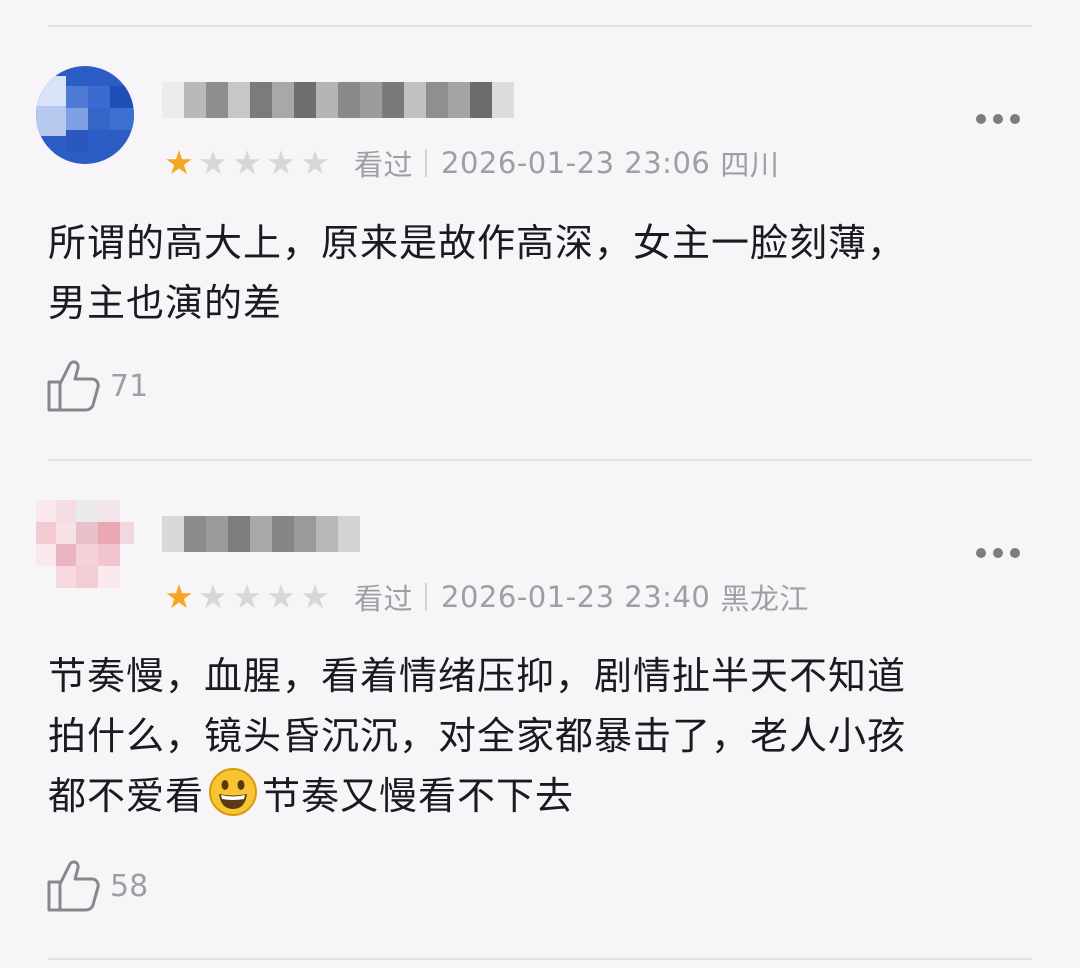 This screenshot has width=1080, height=968. Describe the element at coordinates (576, 163) in the screenshot. I see `review-datetime: 2026-01-23 23:06` at that location.